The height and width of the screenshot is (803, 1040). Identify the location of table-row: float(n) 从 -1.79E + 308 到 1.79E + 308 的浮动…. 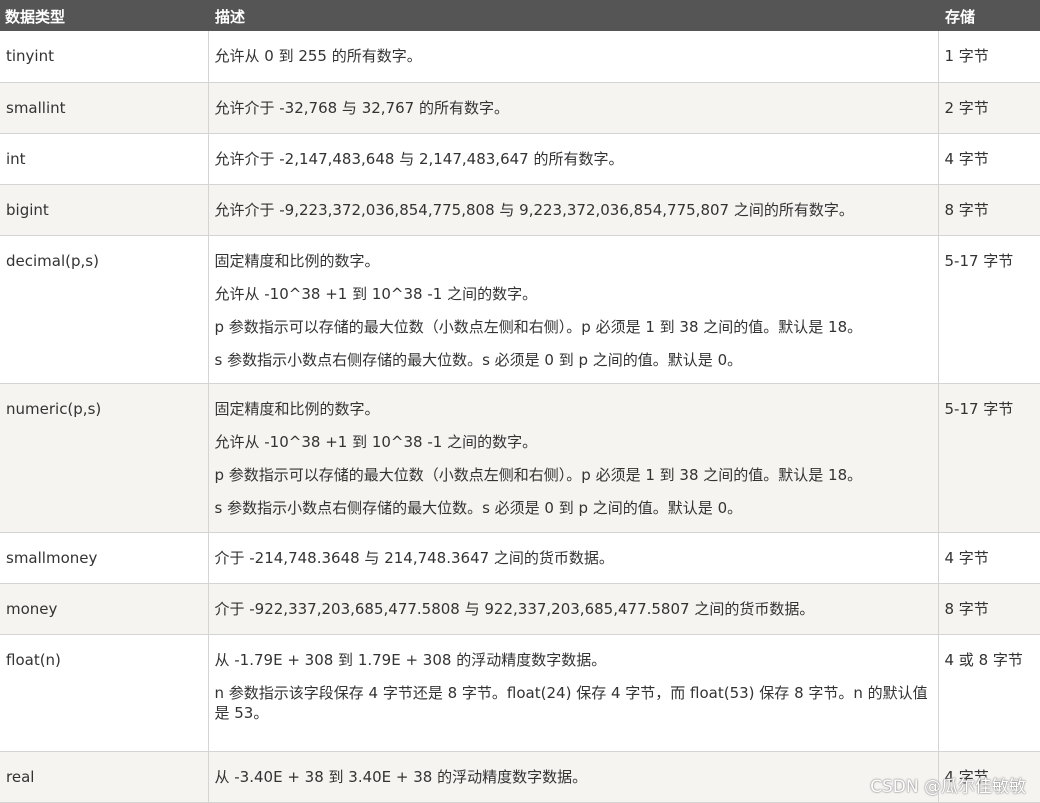
(520, 693).